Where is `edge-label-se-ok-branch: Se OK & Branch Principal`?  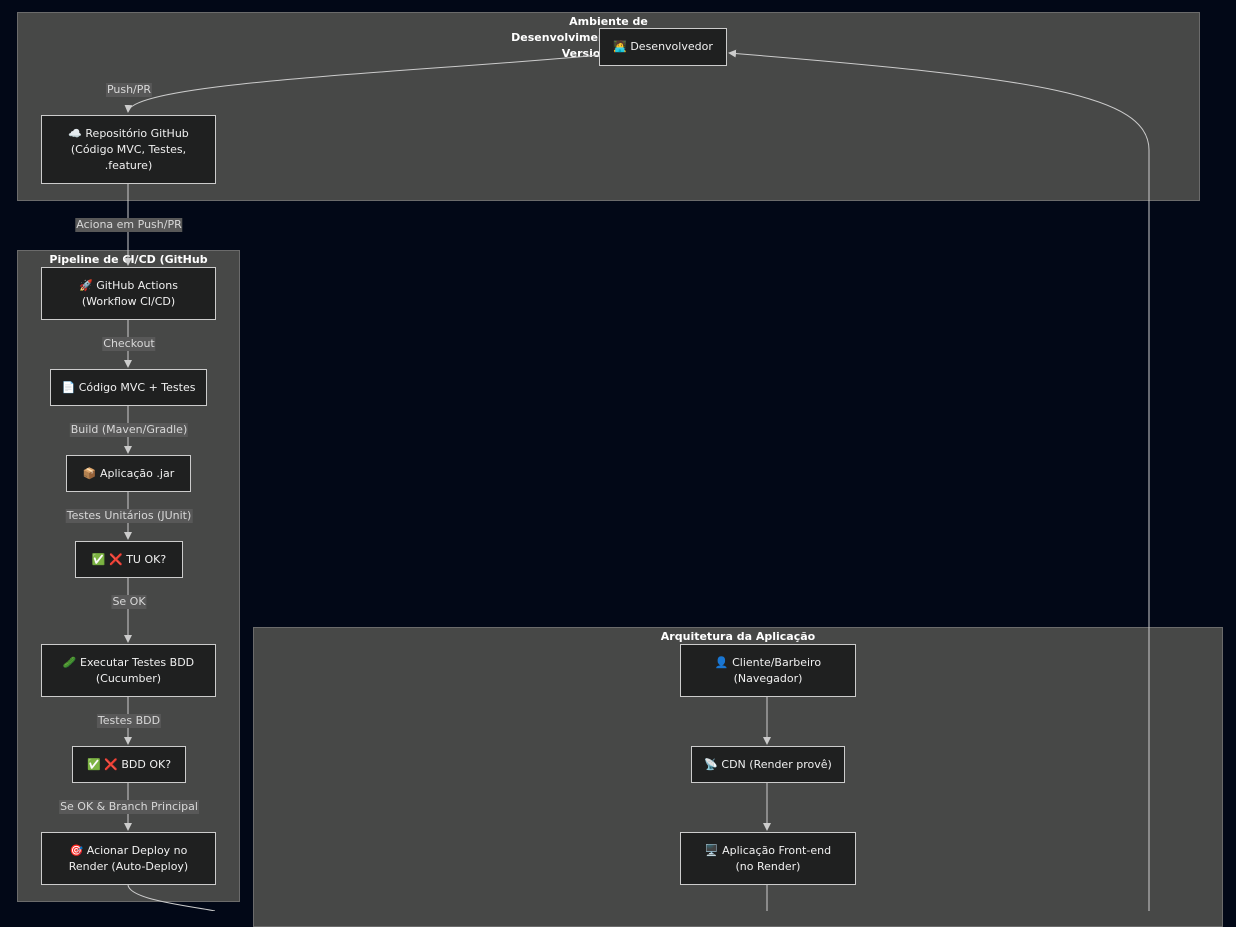
edge-label-se-ok-branch: Se OK & Branch Principal is located at coordinates (129, 807).